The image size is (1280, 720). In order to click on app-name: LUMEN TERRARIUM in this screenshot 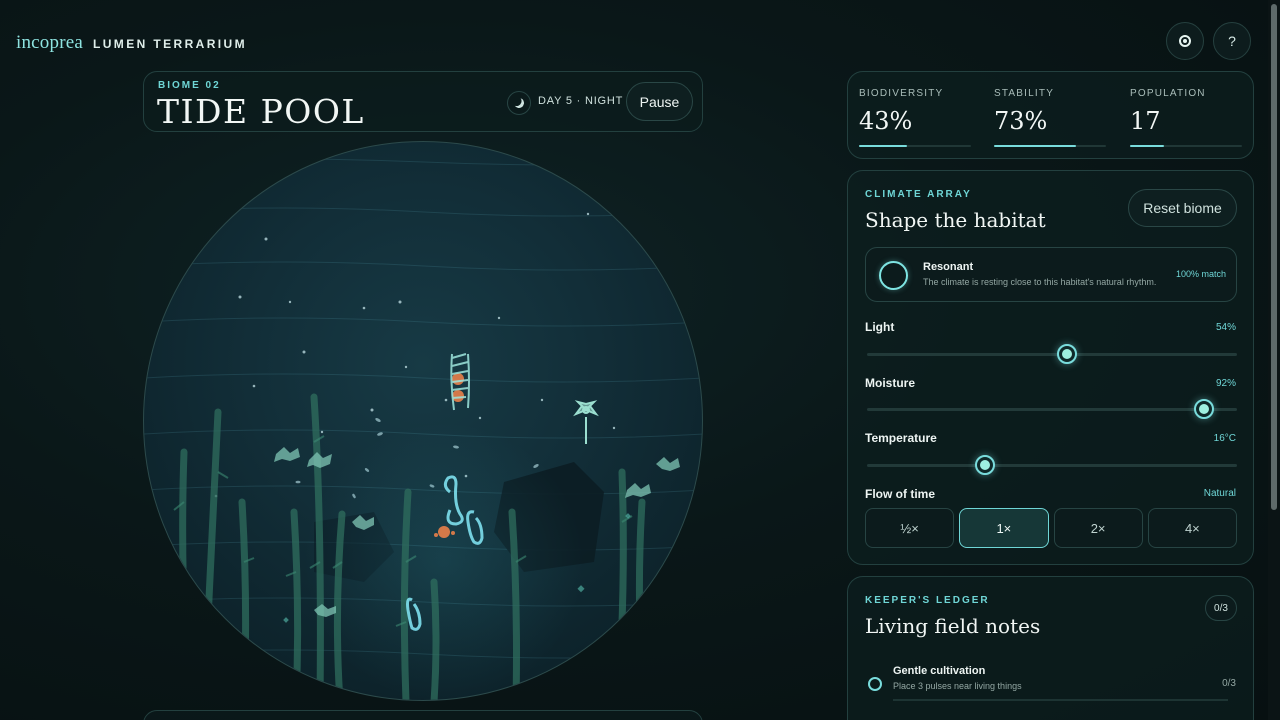, I will do `click(170, 44)`.